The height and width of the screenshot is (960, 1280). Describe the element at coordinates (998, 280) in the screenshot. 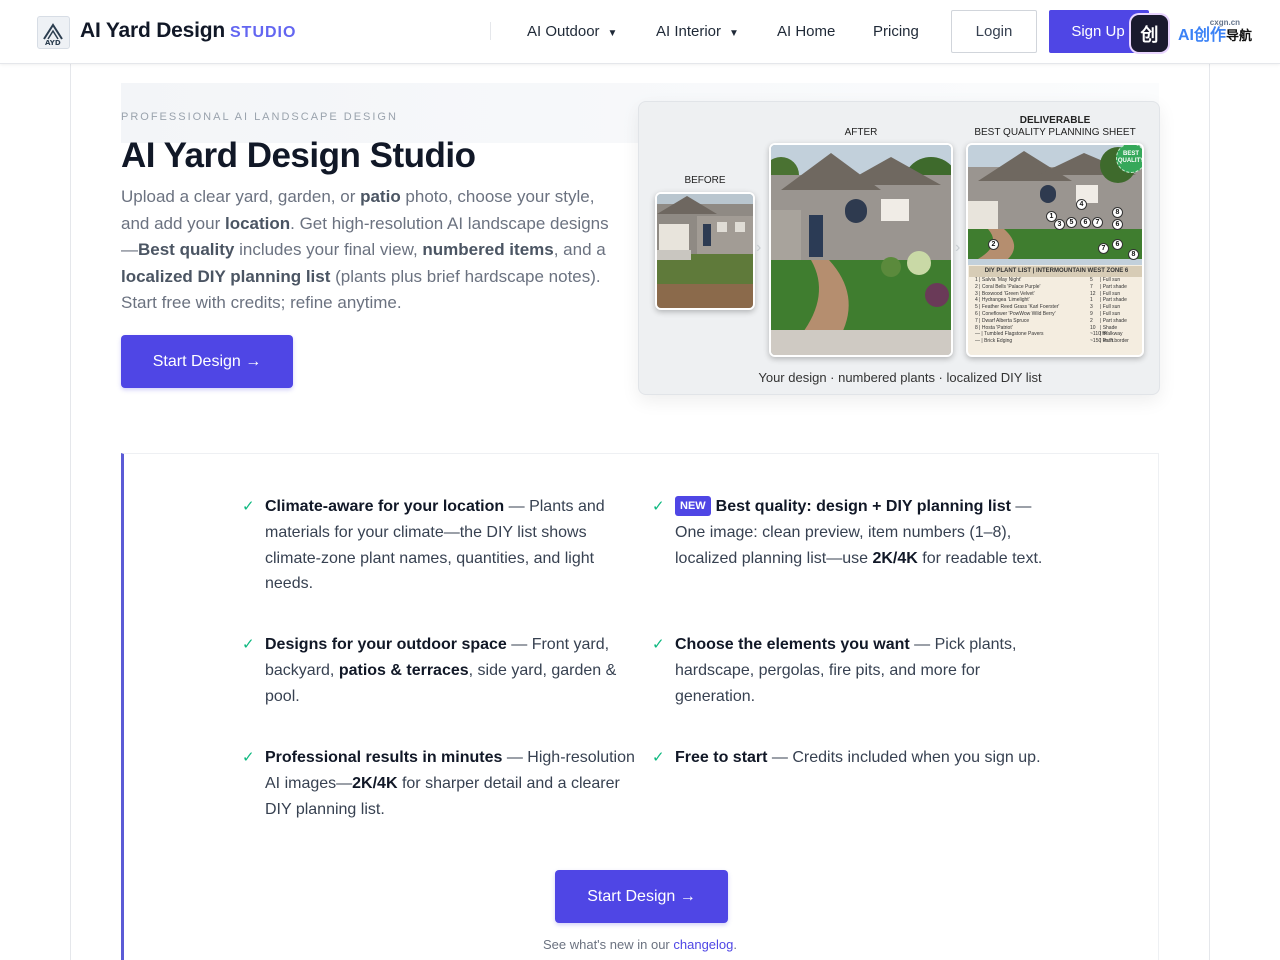

I see `plant-name: 1 | Salvia 'May Night'` at that location.